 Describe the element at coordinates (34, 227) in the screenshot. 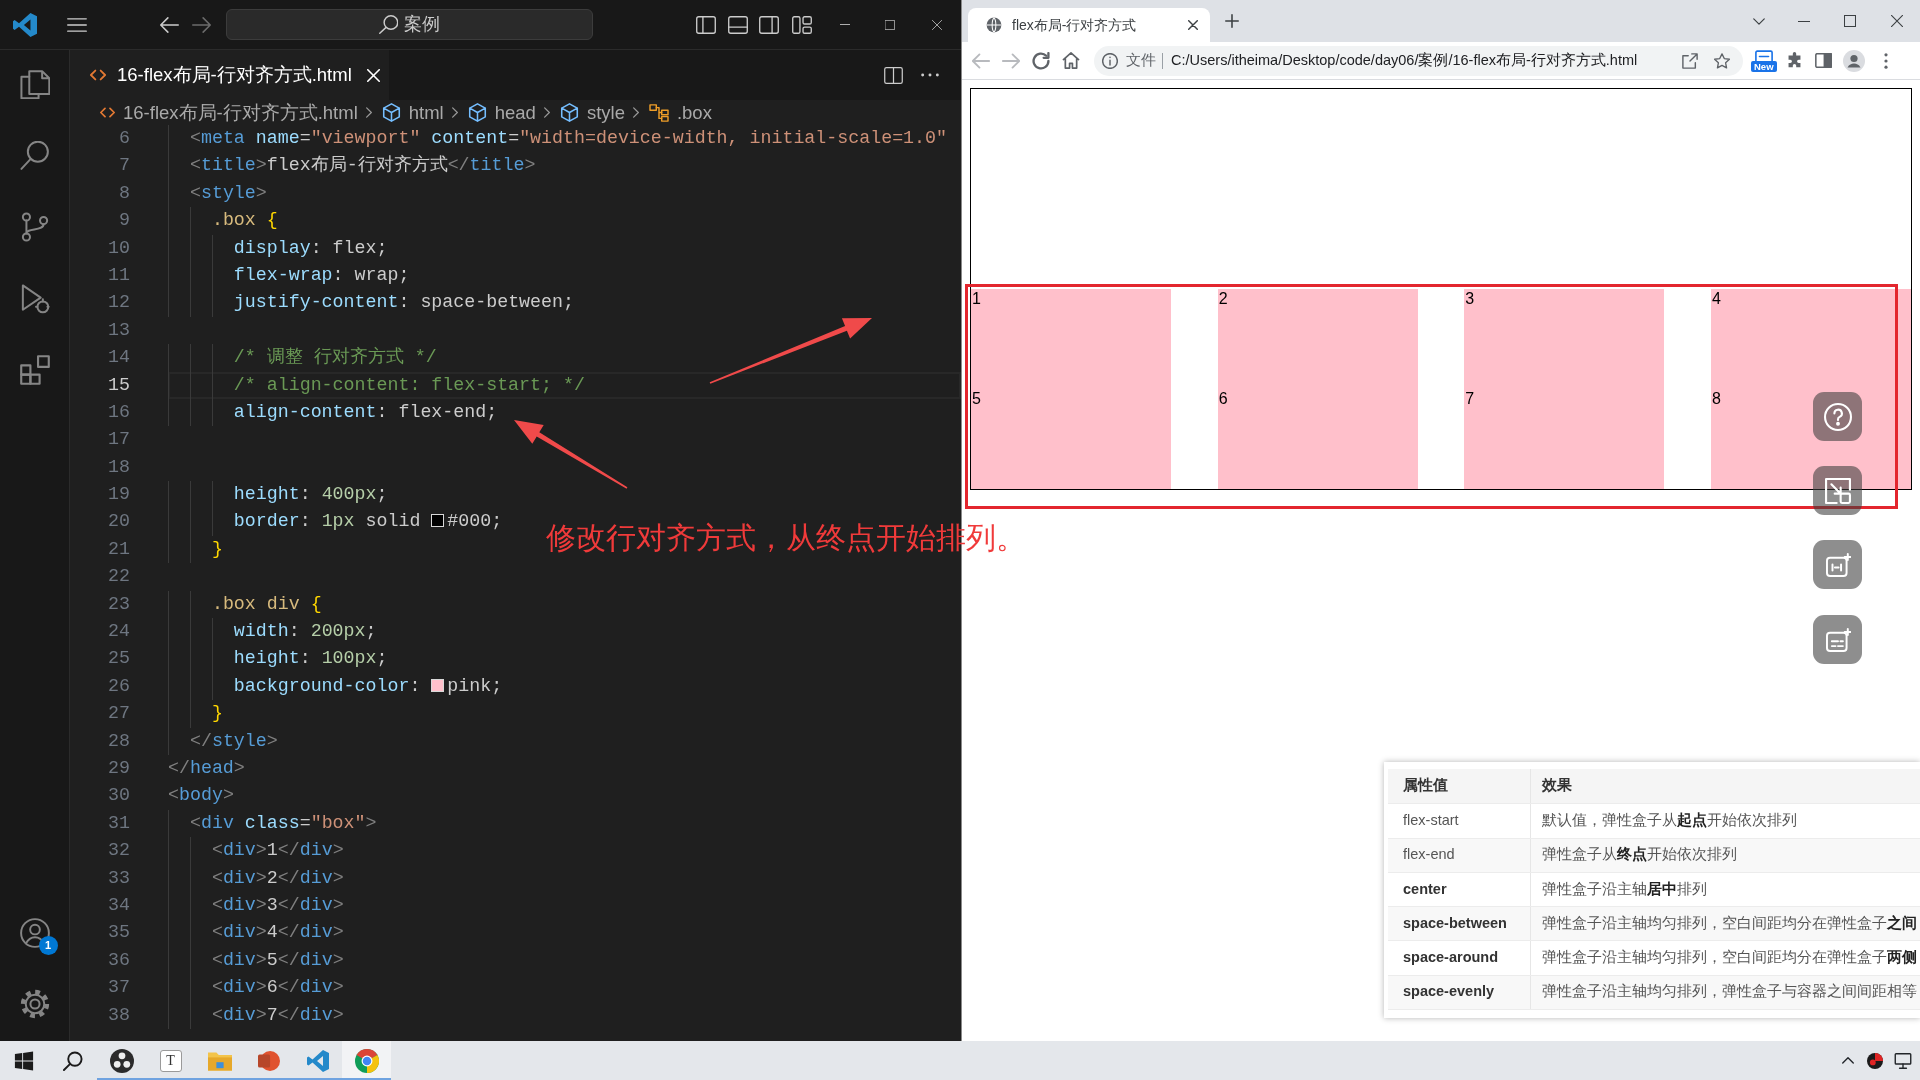

I see `source-control-icon` at that location.